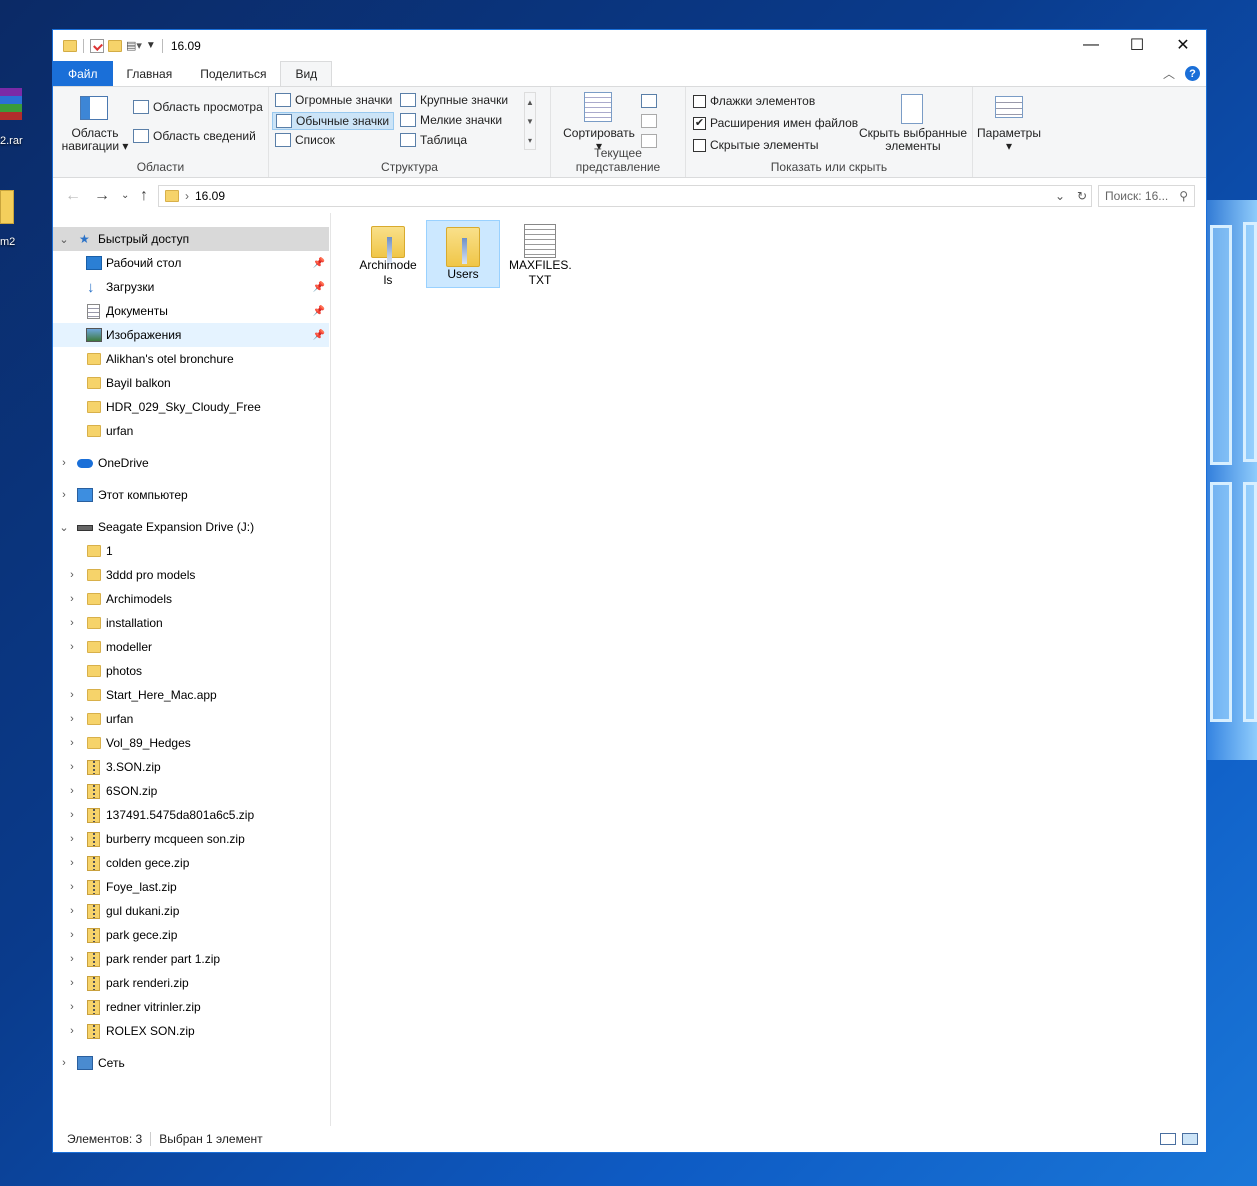 This screenshot has height=1186, width=1257. What do you see at coordinates (598, 107) in the screenshot?
I see `sort-icon` at bounding box center [598, 107].